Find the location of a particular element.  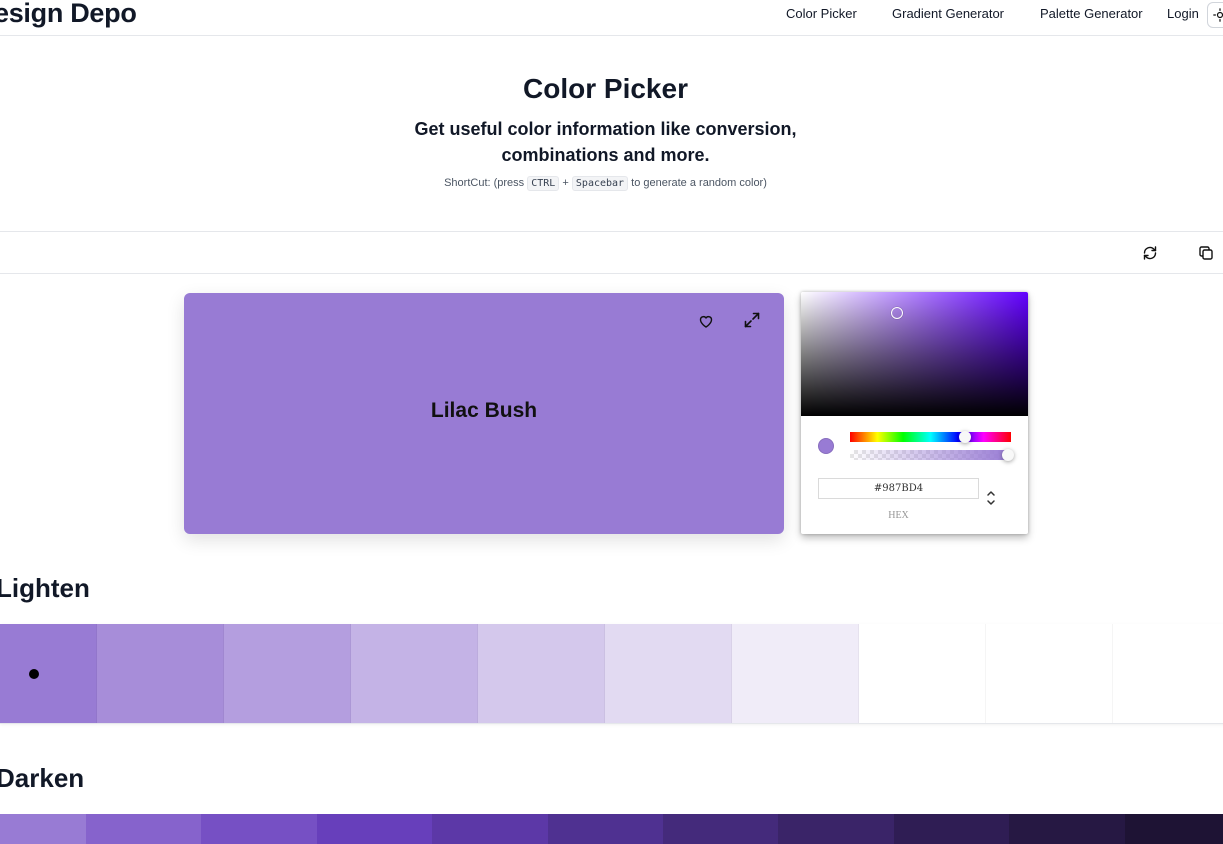

sun-icon is located at coordinates (1218, 15).